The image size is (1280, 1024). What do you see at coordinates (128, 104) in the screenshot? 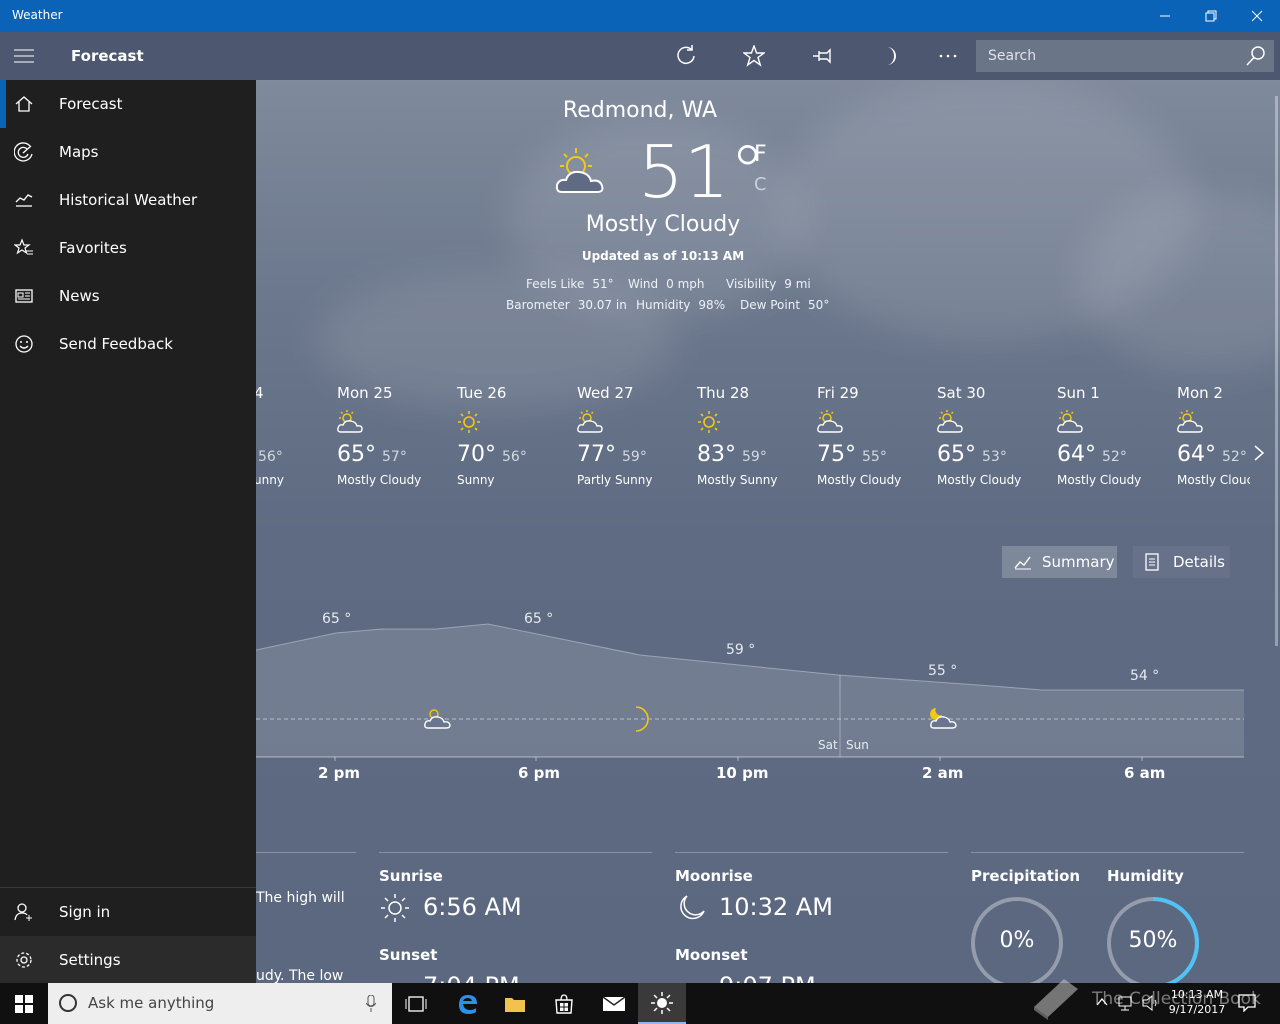
I see `sidebar-item-forecast: Forecast` at bounding box center [128, 104].